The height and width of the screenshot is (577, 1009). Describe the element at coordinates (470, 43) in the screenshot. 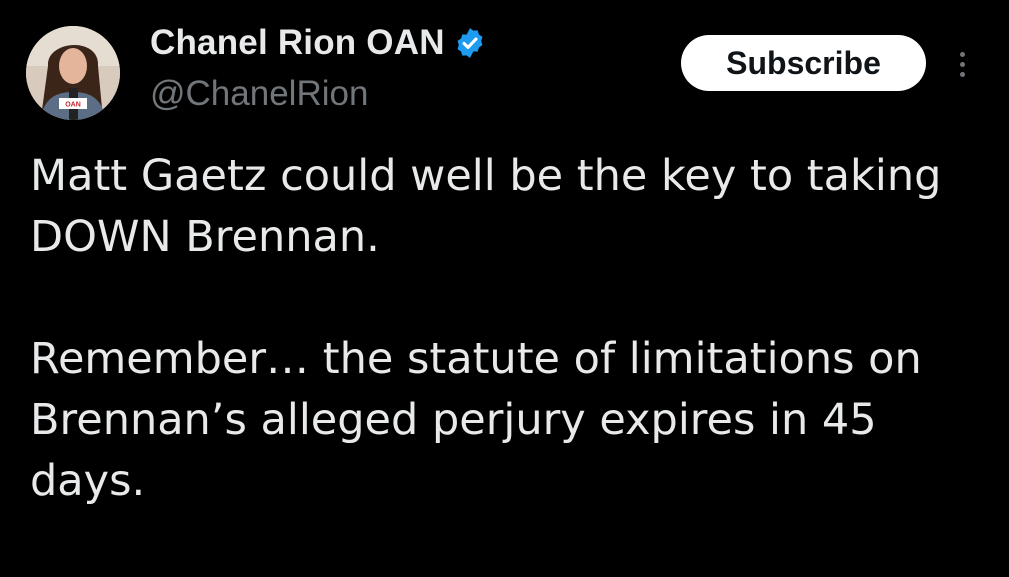

I see `verified-badge-icon` at that location.